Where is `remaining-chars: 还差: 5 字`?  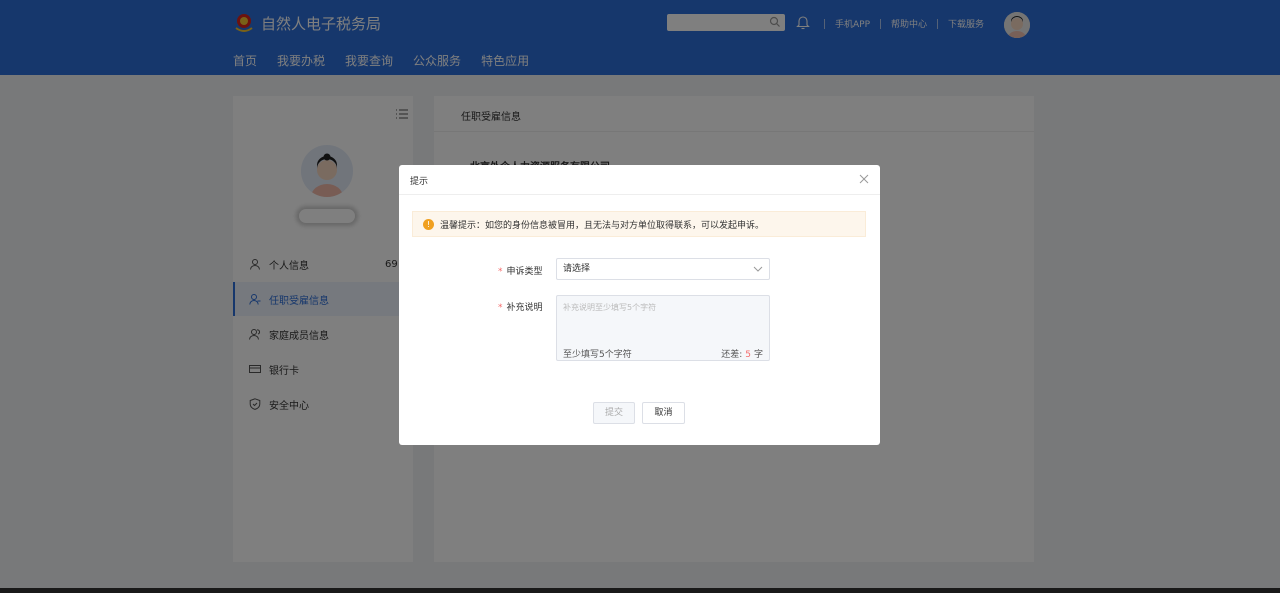
remaining-chars: 还差: 5 字 is located at coordinates (742, 353).